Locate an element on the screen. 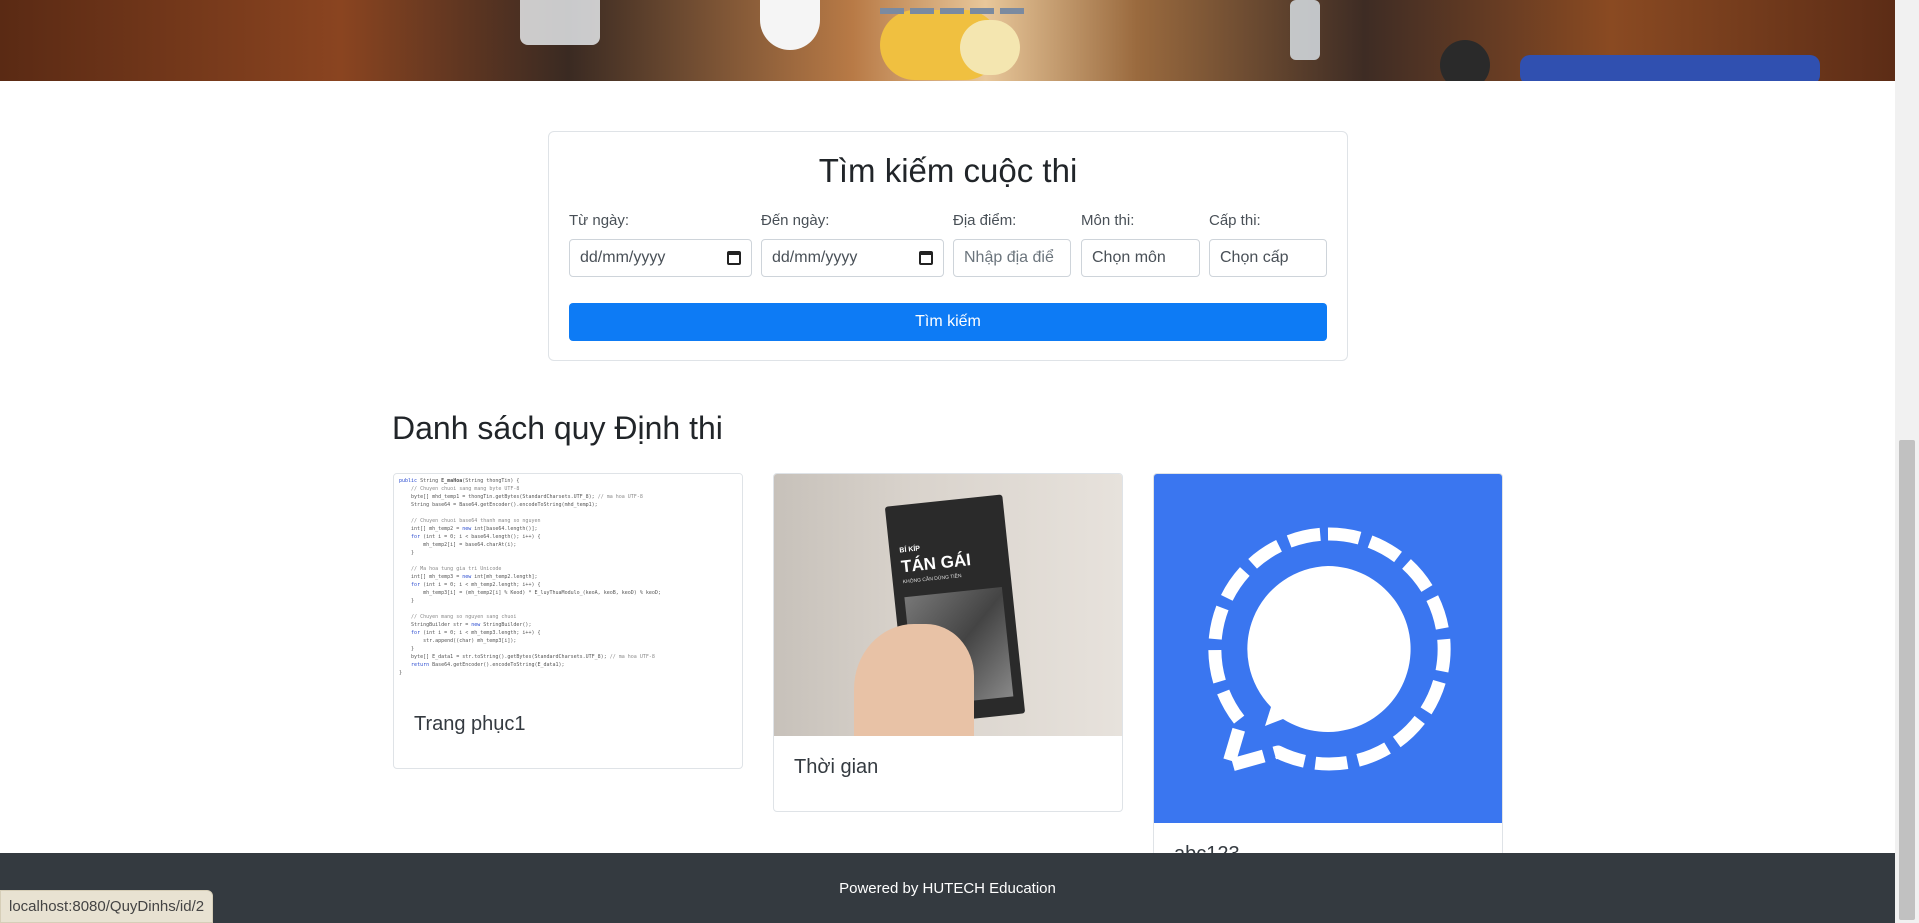 This screenshot has height=923, width=1919. location-input: Nhập địa điể is located at coordinates (1012, 258).